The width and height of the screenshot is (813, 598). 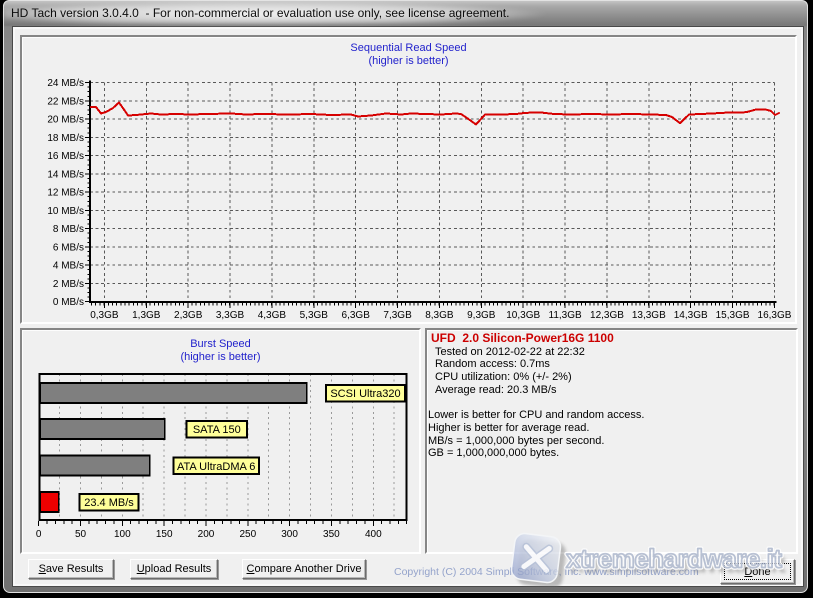 I want to click on svg-text: 0 MB/s, so click(x=68, y=302).